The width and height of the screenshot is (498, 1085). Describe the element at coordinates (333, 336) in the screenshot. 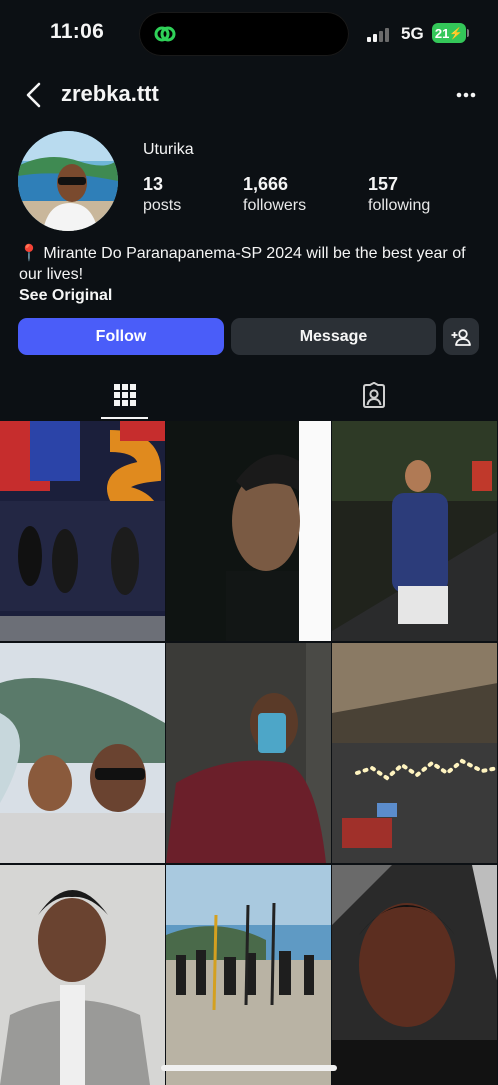

I see `message-button: Message` at that location.